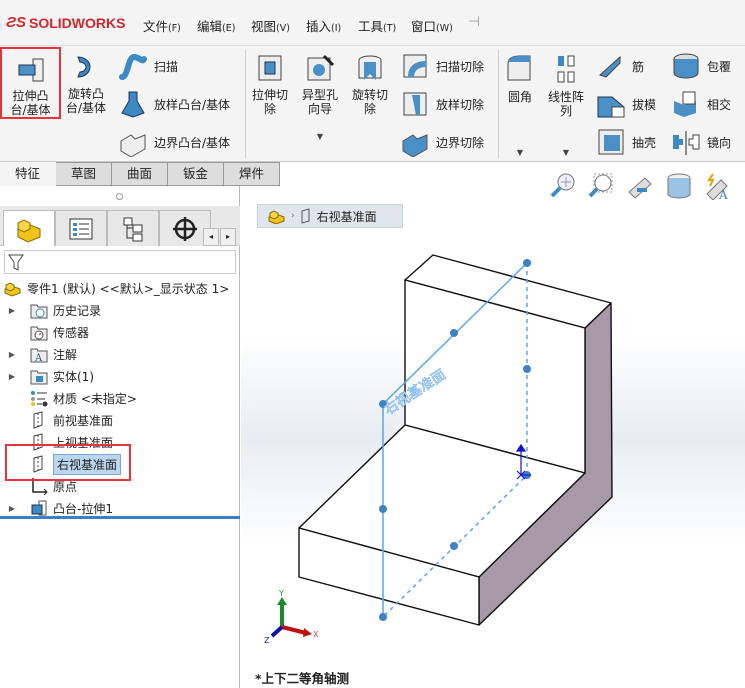 Image resolution: width=745 pixels, height=688 pixels. What do you see at coordinates (519, 97) in the screenshot?
I see `fillet-label: 圆角` at bounding box center [519, 97].